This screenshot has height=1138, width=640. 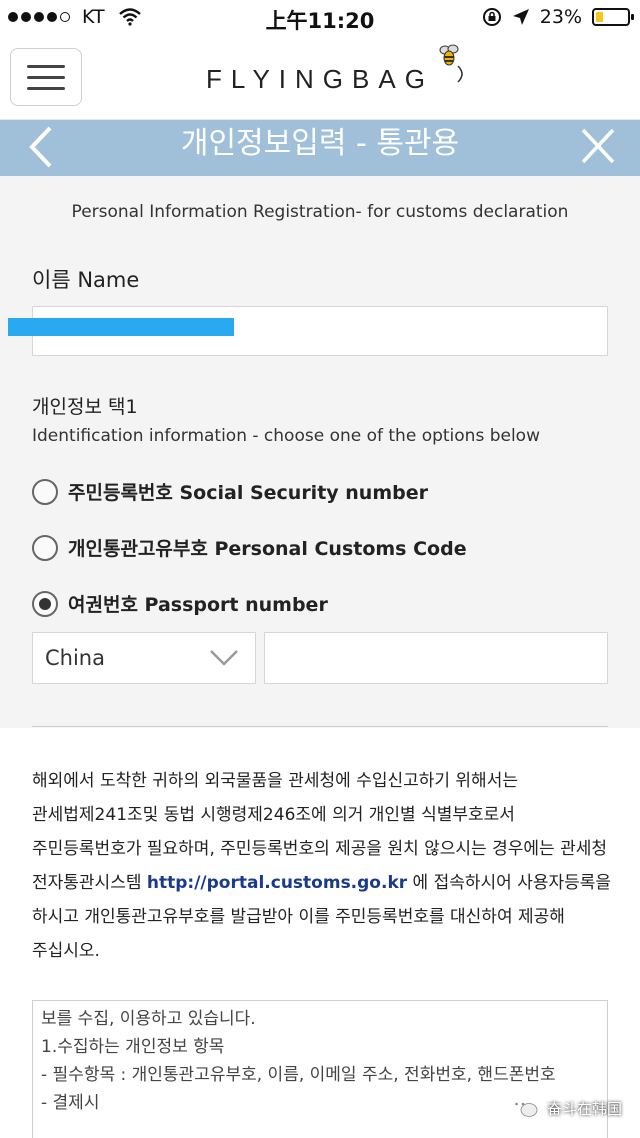 I want to click on country-select: China, so click(x=144, y=658).